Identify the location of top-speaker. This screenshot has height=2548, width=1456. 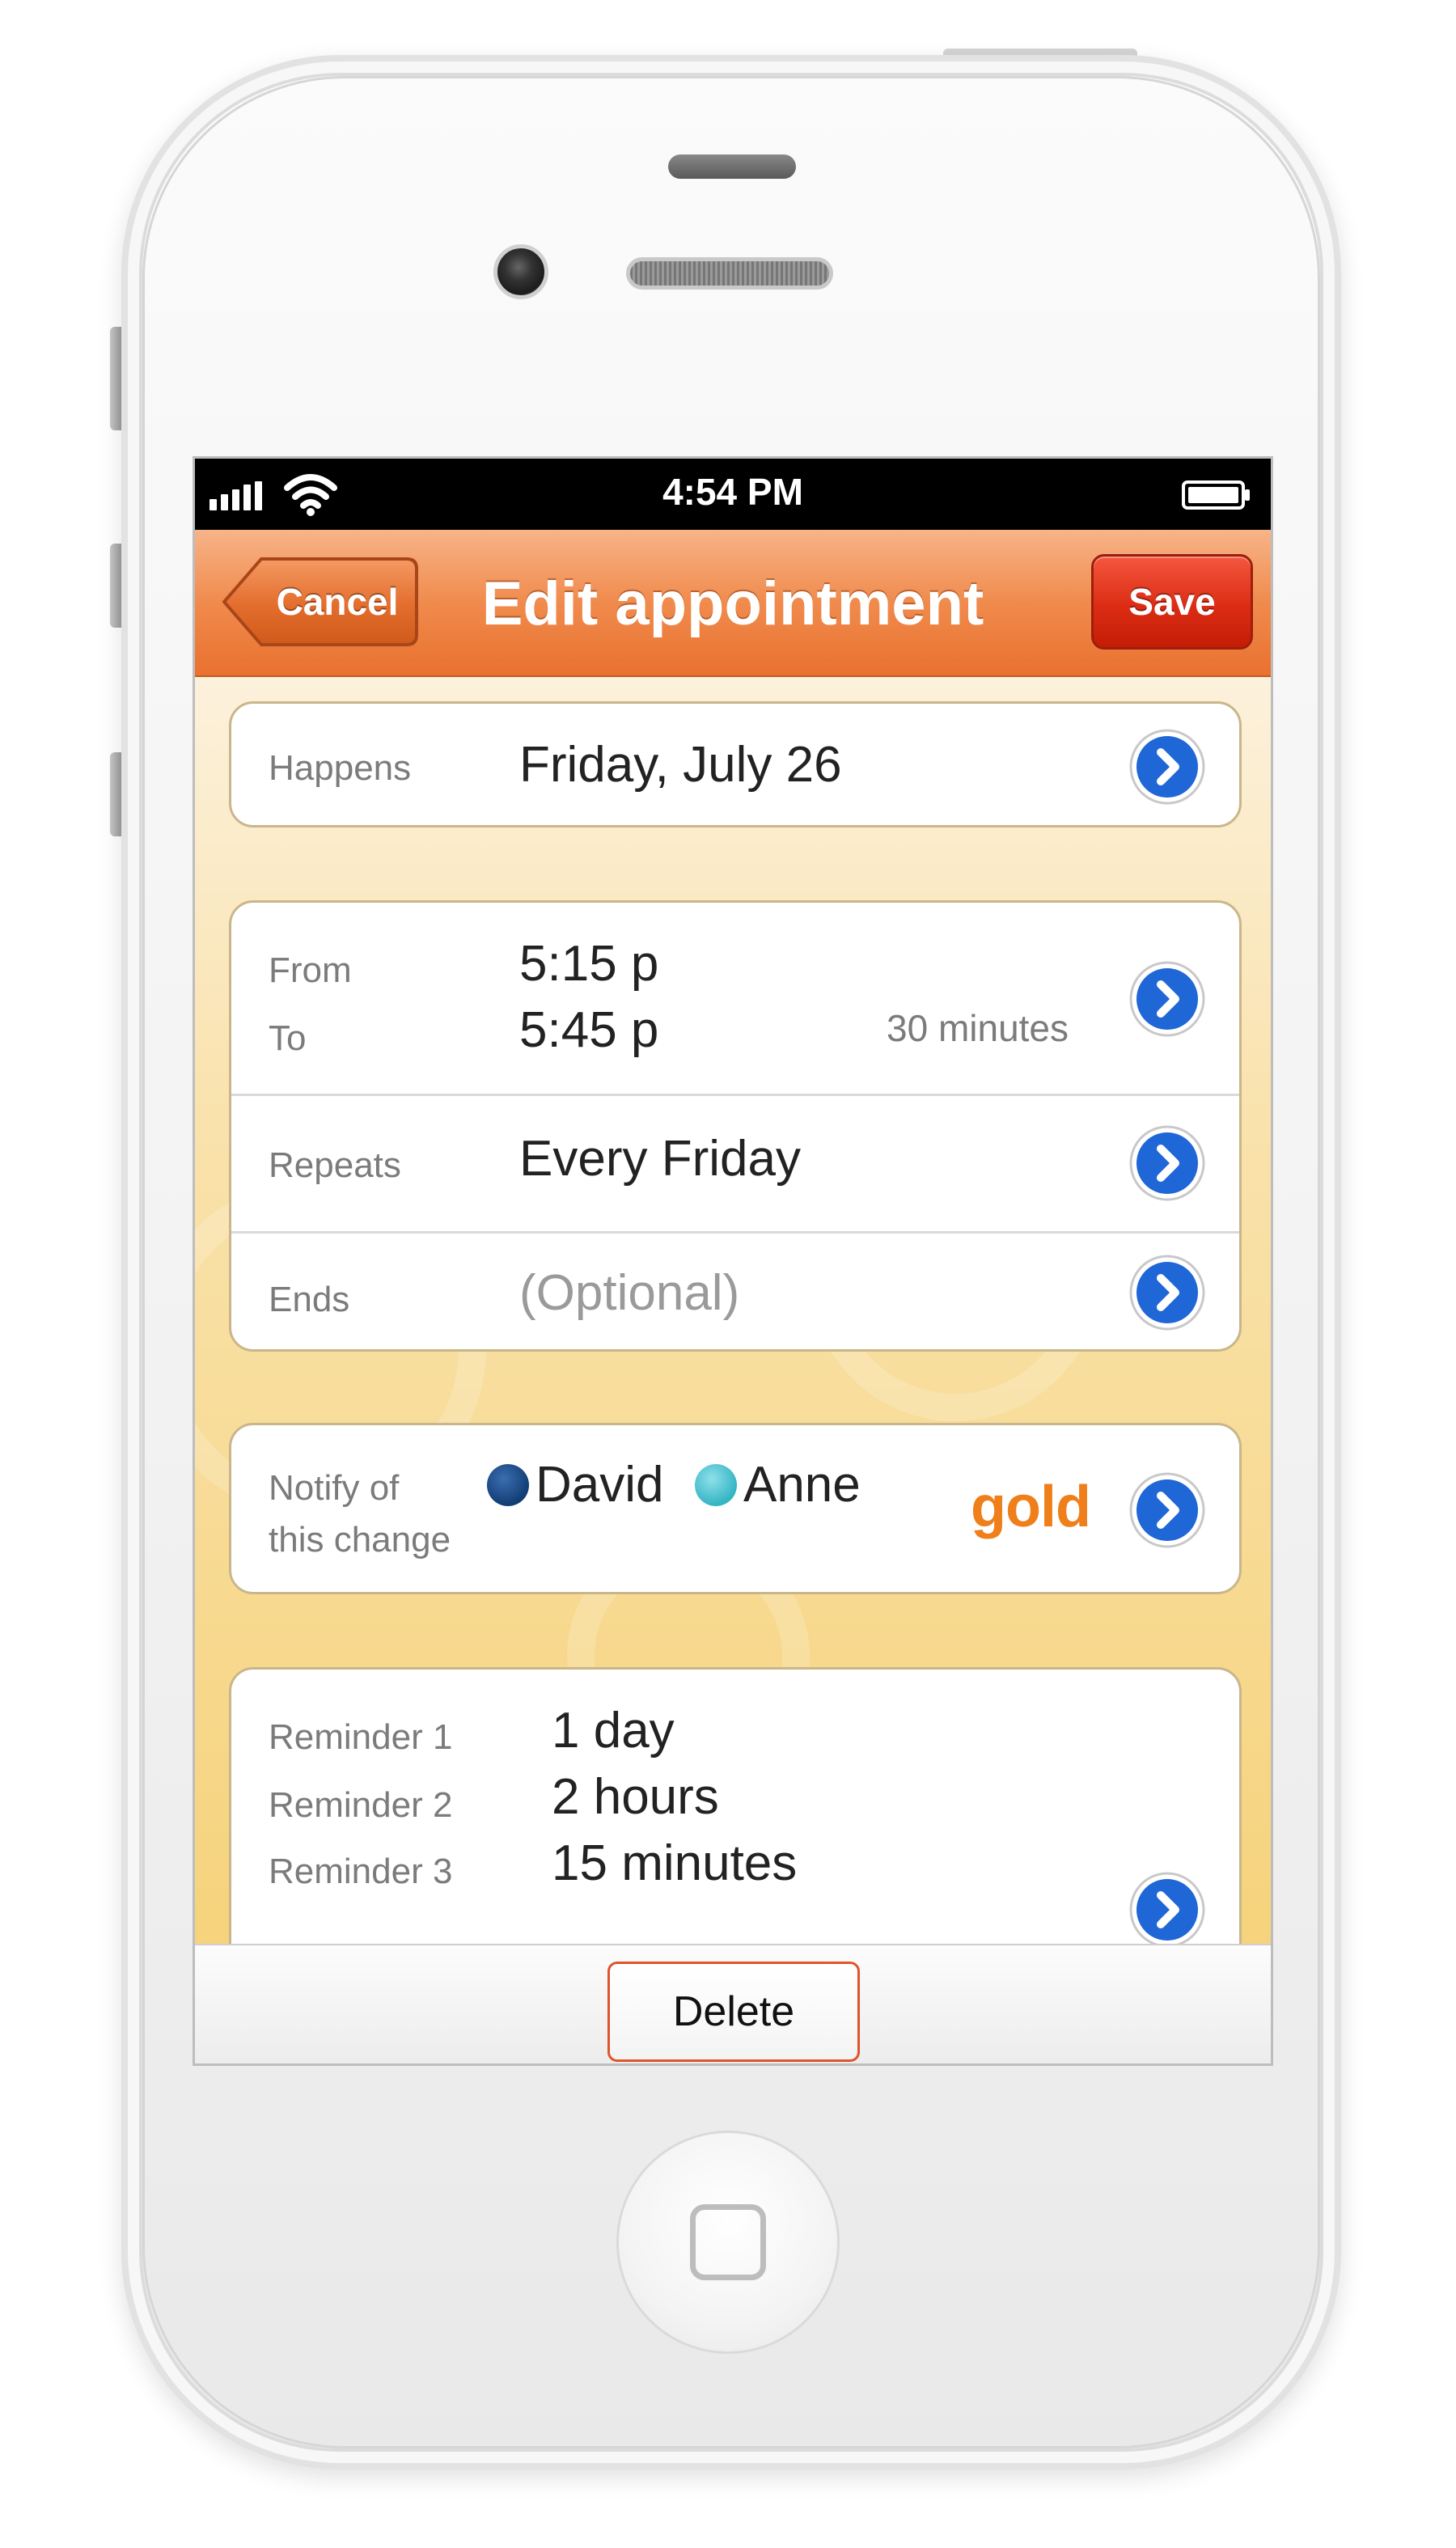
(732, 166).